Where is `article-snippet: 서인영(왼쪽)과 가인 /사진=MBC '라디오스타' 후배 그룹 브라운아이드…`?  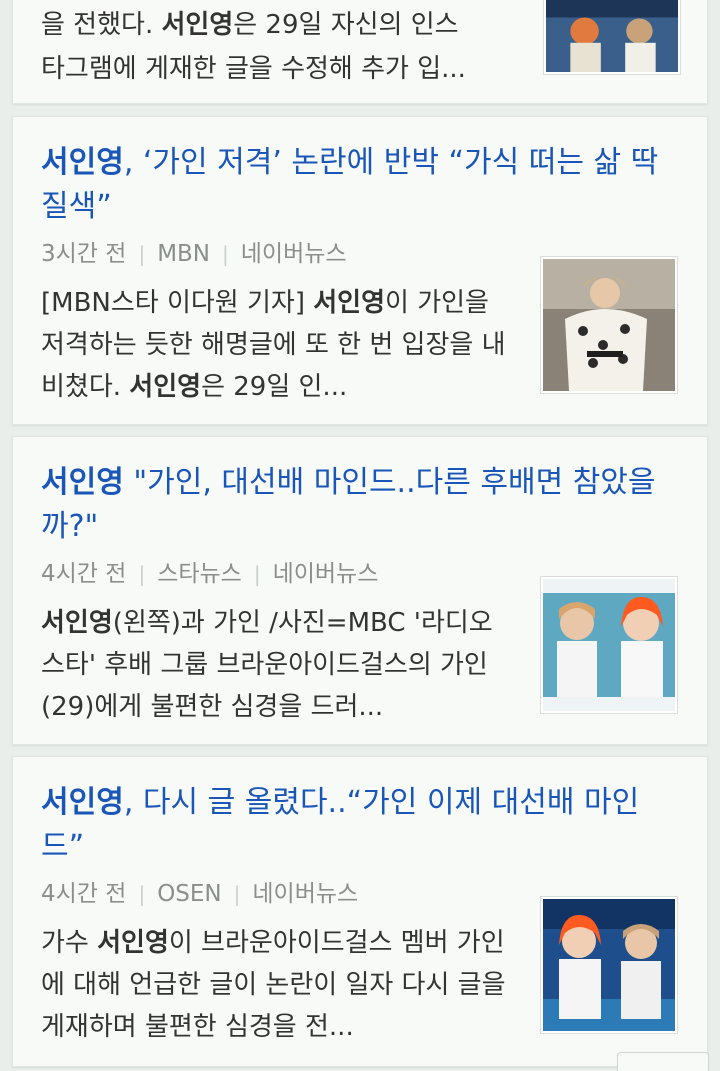 article-snippet: 서인영(왼쪽)과 가인 /사진=MBC '라디오스타' 후배 그룹 브라운아이드… is located at coordinates (267, 665).